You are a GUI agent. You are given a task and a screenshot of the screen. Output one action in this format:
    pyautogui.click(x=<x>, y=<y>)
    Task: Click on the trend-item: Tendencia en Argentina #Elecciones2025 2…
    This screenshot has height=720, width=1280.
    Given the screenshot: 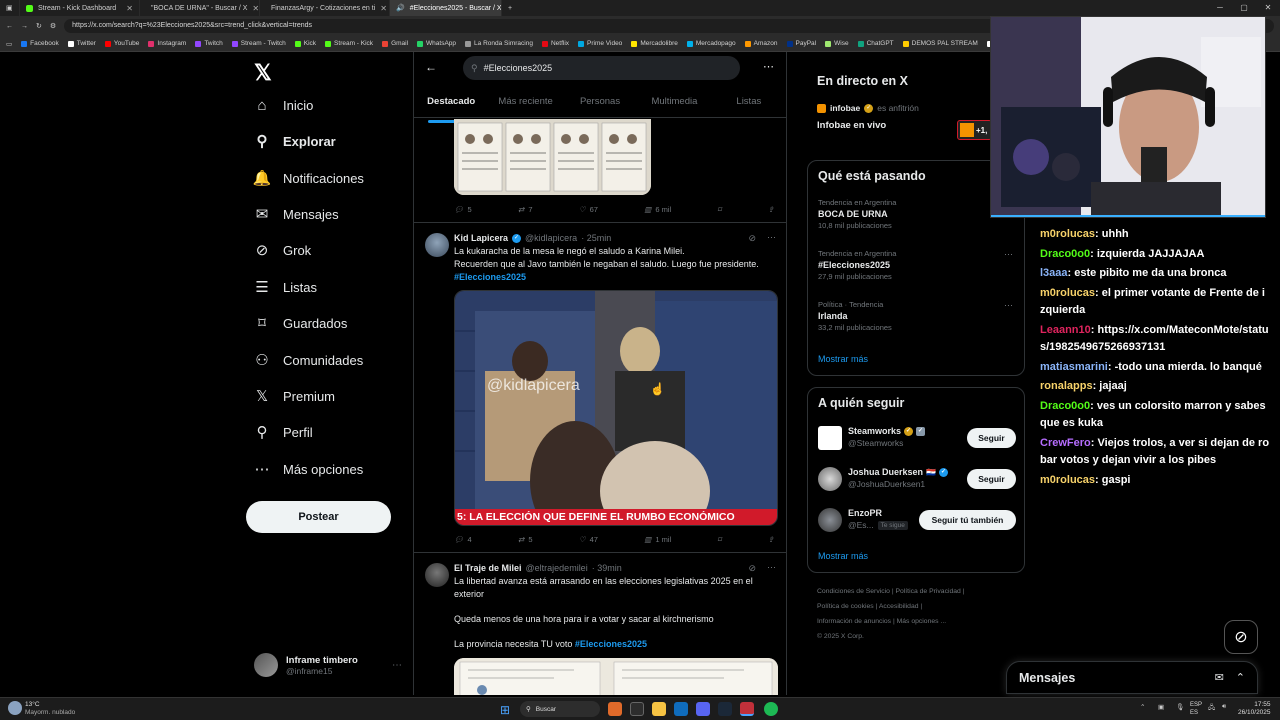 What is the action you would take?
    pyautogui.click(x=857, y=265)
    